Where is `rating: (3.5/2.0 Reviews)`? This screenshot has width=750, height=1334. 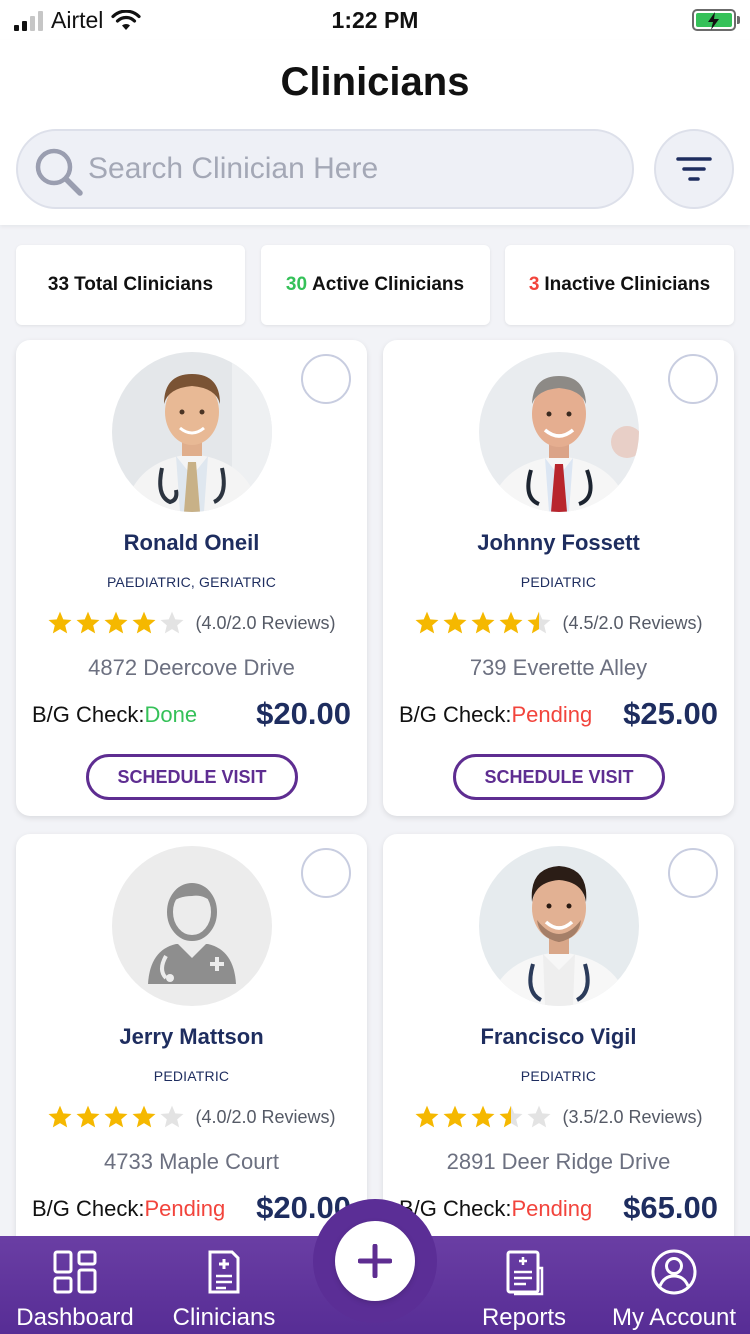 rating: (3.5/2.0 Reviews) is located at coordinates (558, 1117).